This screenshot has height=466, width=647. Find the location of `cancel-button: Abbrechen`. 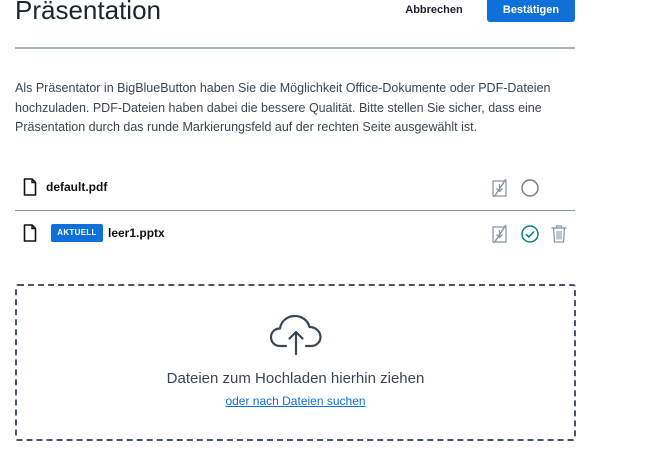

cancel-button: Abbrechen is located at coordinates (434, 11).